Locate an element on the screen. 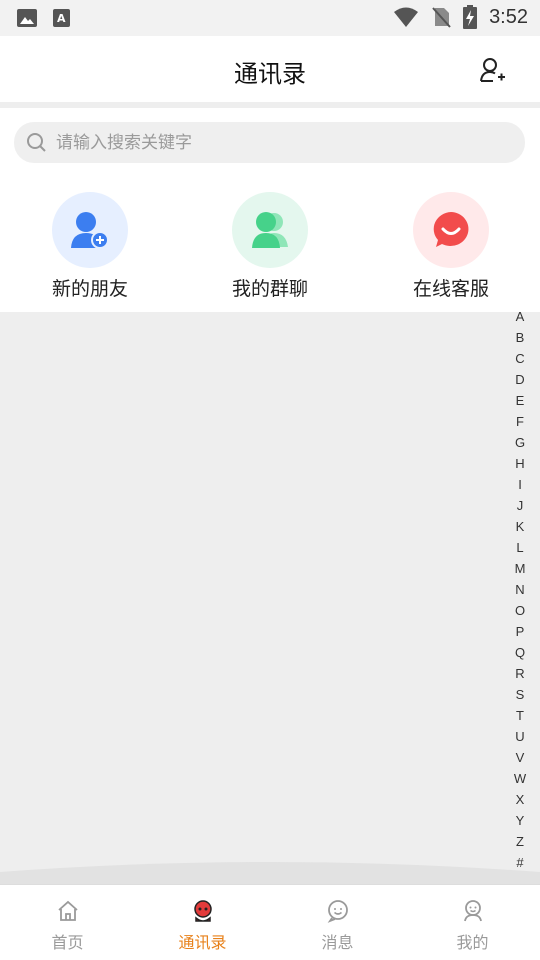  online-service-label: 在线客服 is located at coordinates (450, 289).